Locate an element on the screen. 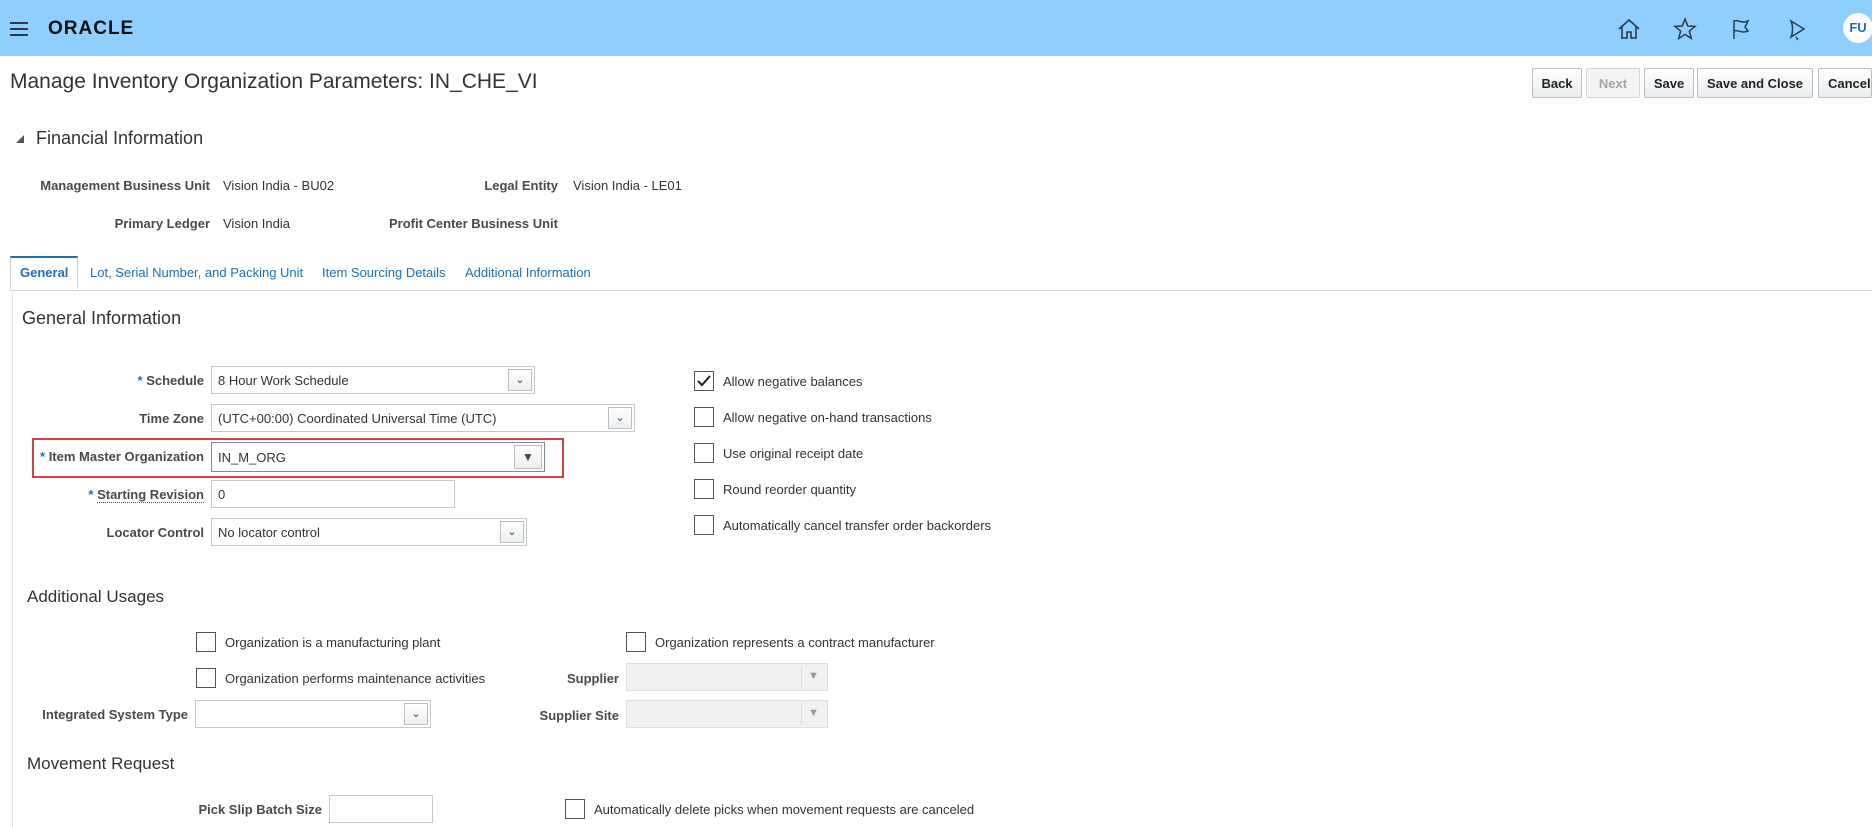 This screenshot has width=1872, height=827. integrated-system-type-select: ⌄ is located at coordinates (313, 714).